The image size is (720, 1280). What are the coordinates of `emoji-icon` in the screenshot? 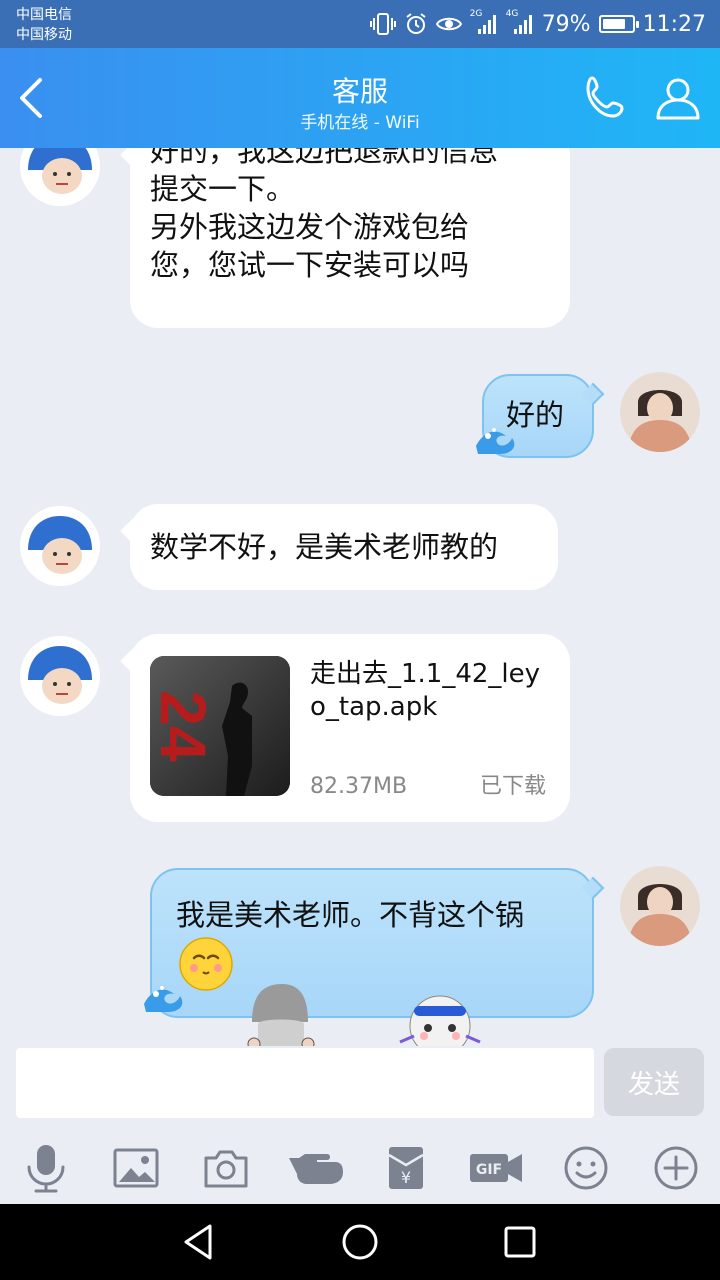 It's located at (586, 1168).